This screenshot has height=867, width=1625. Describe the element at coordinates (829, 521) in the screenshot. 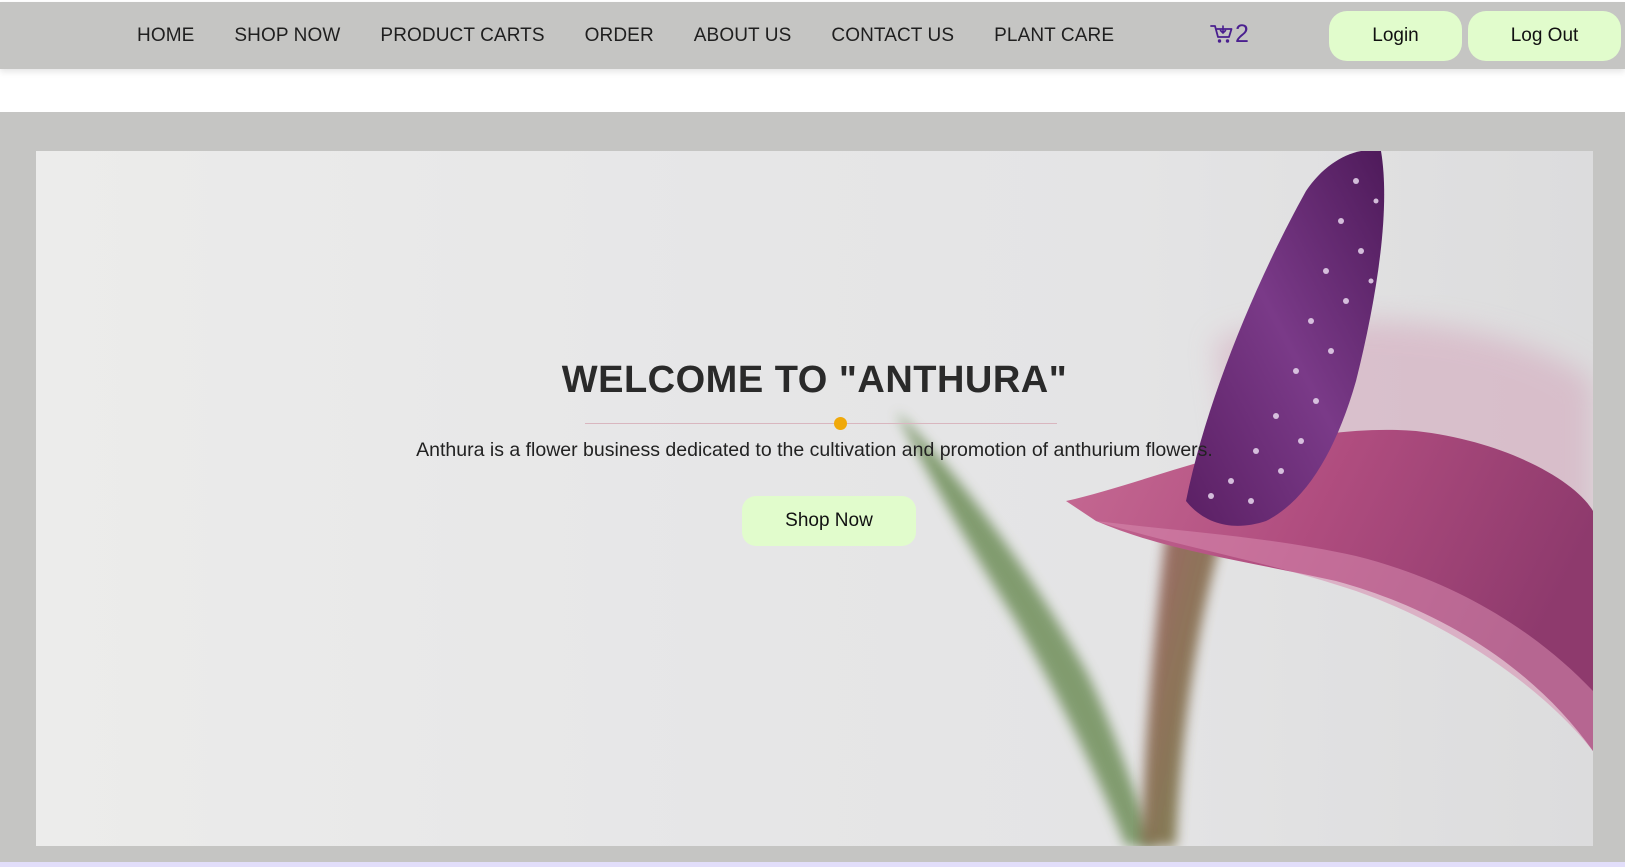

I see `shop-now-button: Shop Now` at that location.